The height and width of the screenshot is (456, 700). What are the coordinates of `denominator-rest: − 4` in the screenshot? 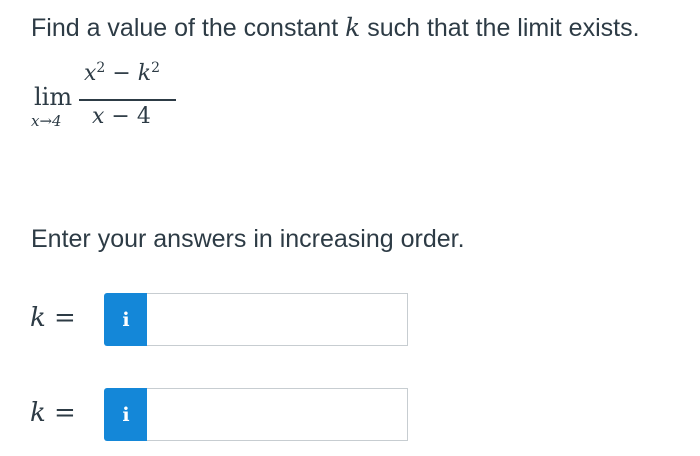 It's located at (127, 116).